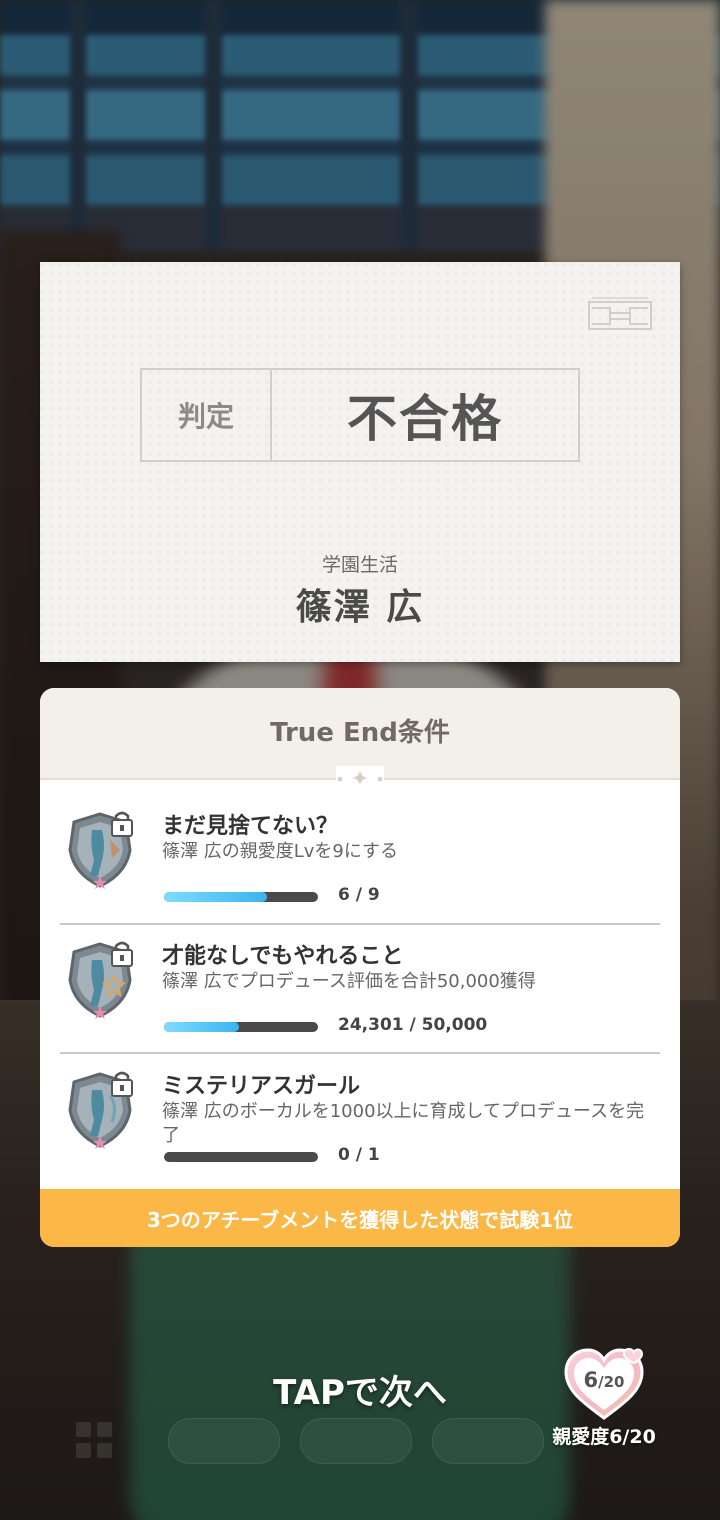 Image resolution: width=720 pixels, height=1520 pixels. I want to click on stamp-icon, so click(620, 313).